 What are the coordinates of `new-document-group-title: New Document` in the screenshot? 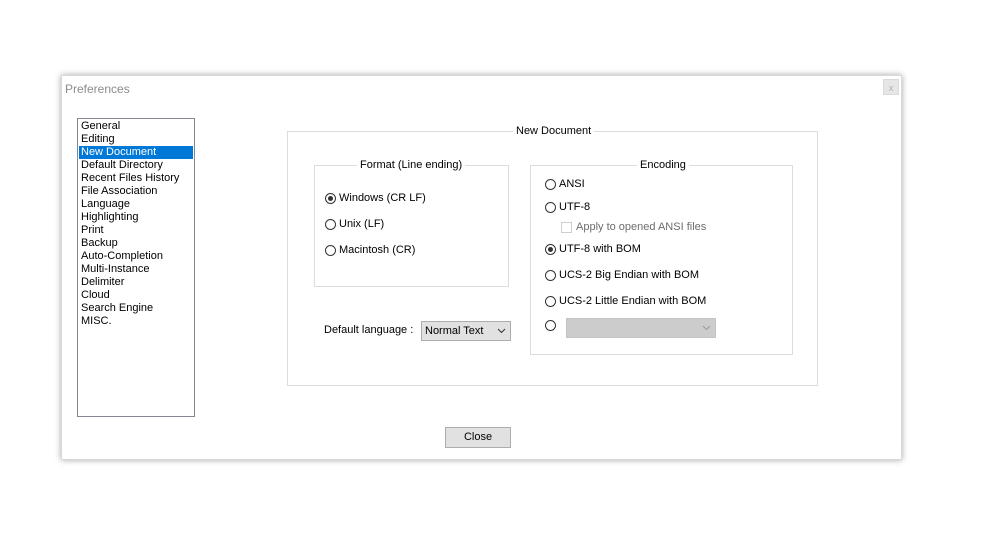 It's located at (554, 131).